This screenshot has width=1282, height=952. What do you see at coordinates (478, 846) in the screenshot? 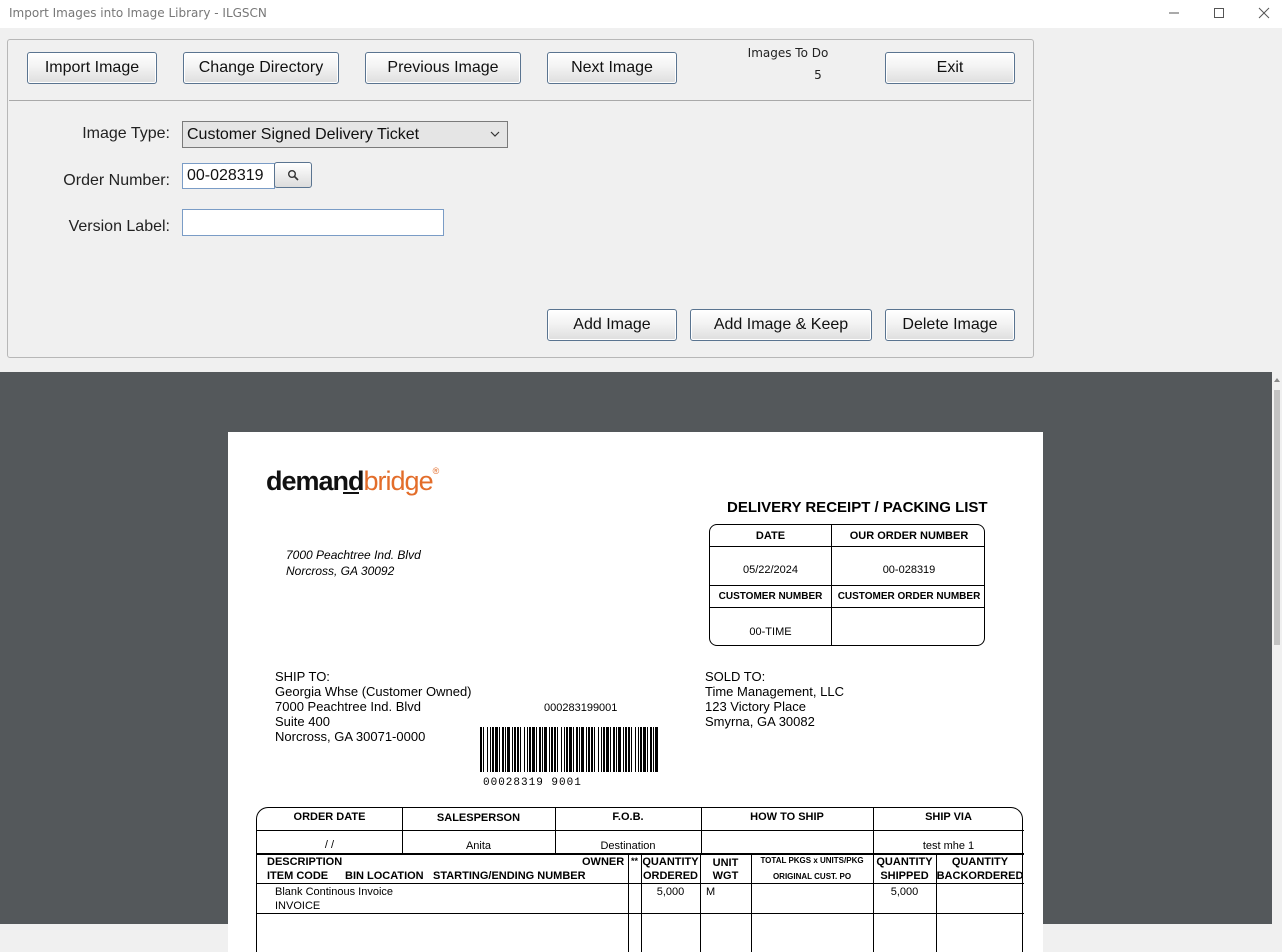
I see `salesperson-value: Anita` at bounding box center [478, 846].